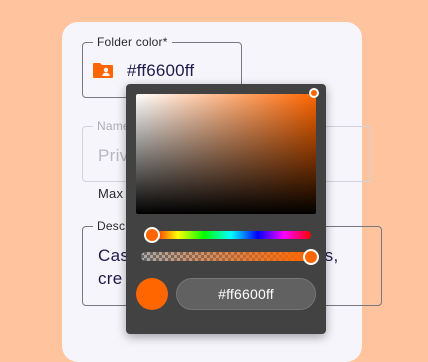  I want to click on folder-person-icon, so click(103, 70).